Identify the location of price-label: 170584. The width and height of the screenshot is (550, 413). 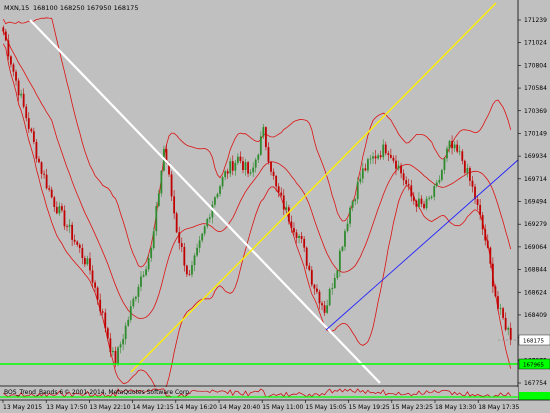
(535, 88).